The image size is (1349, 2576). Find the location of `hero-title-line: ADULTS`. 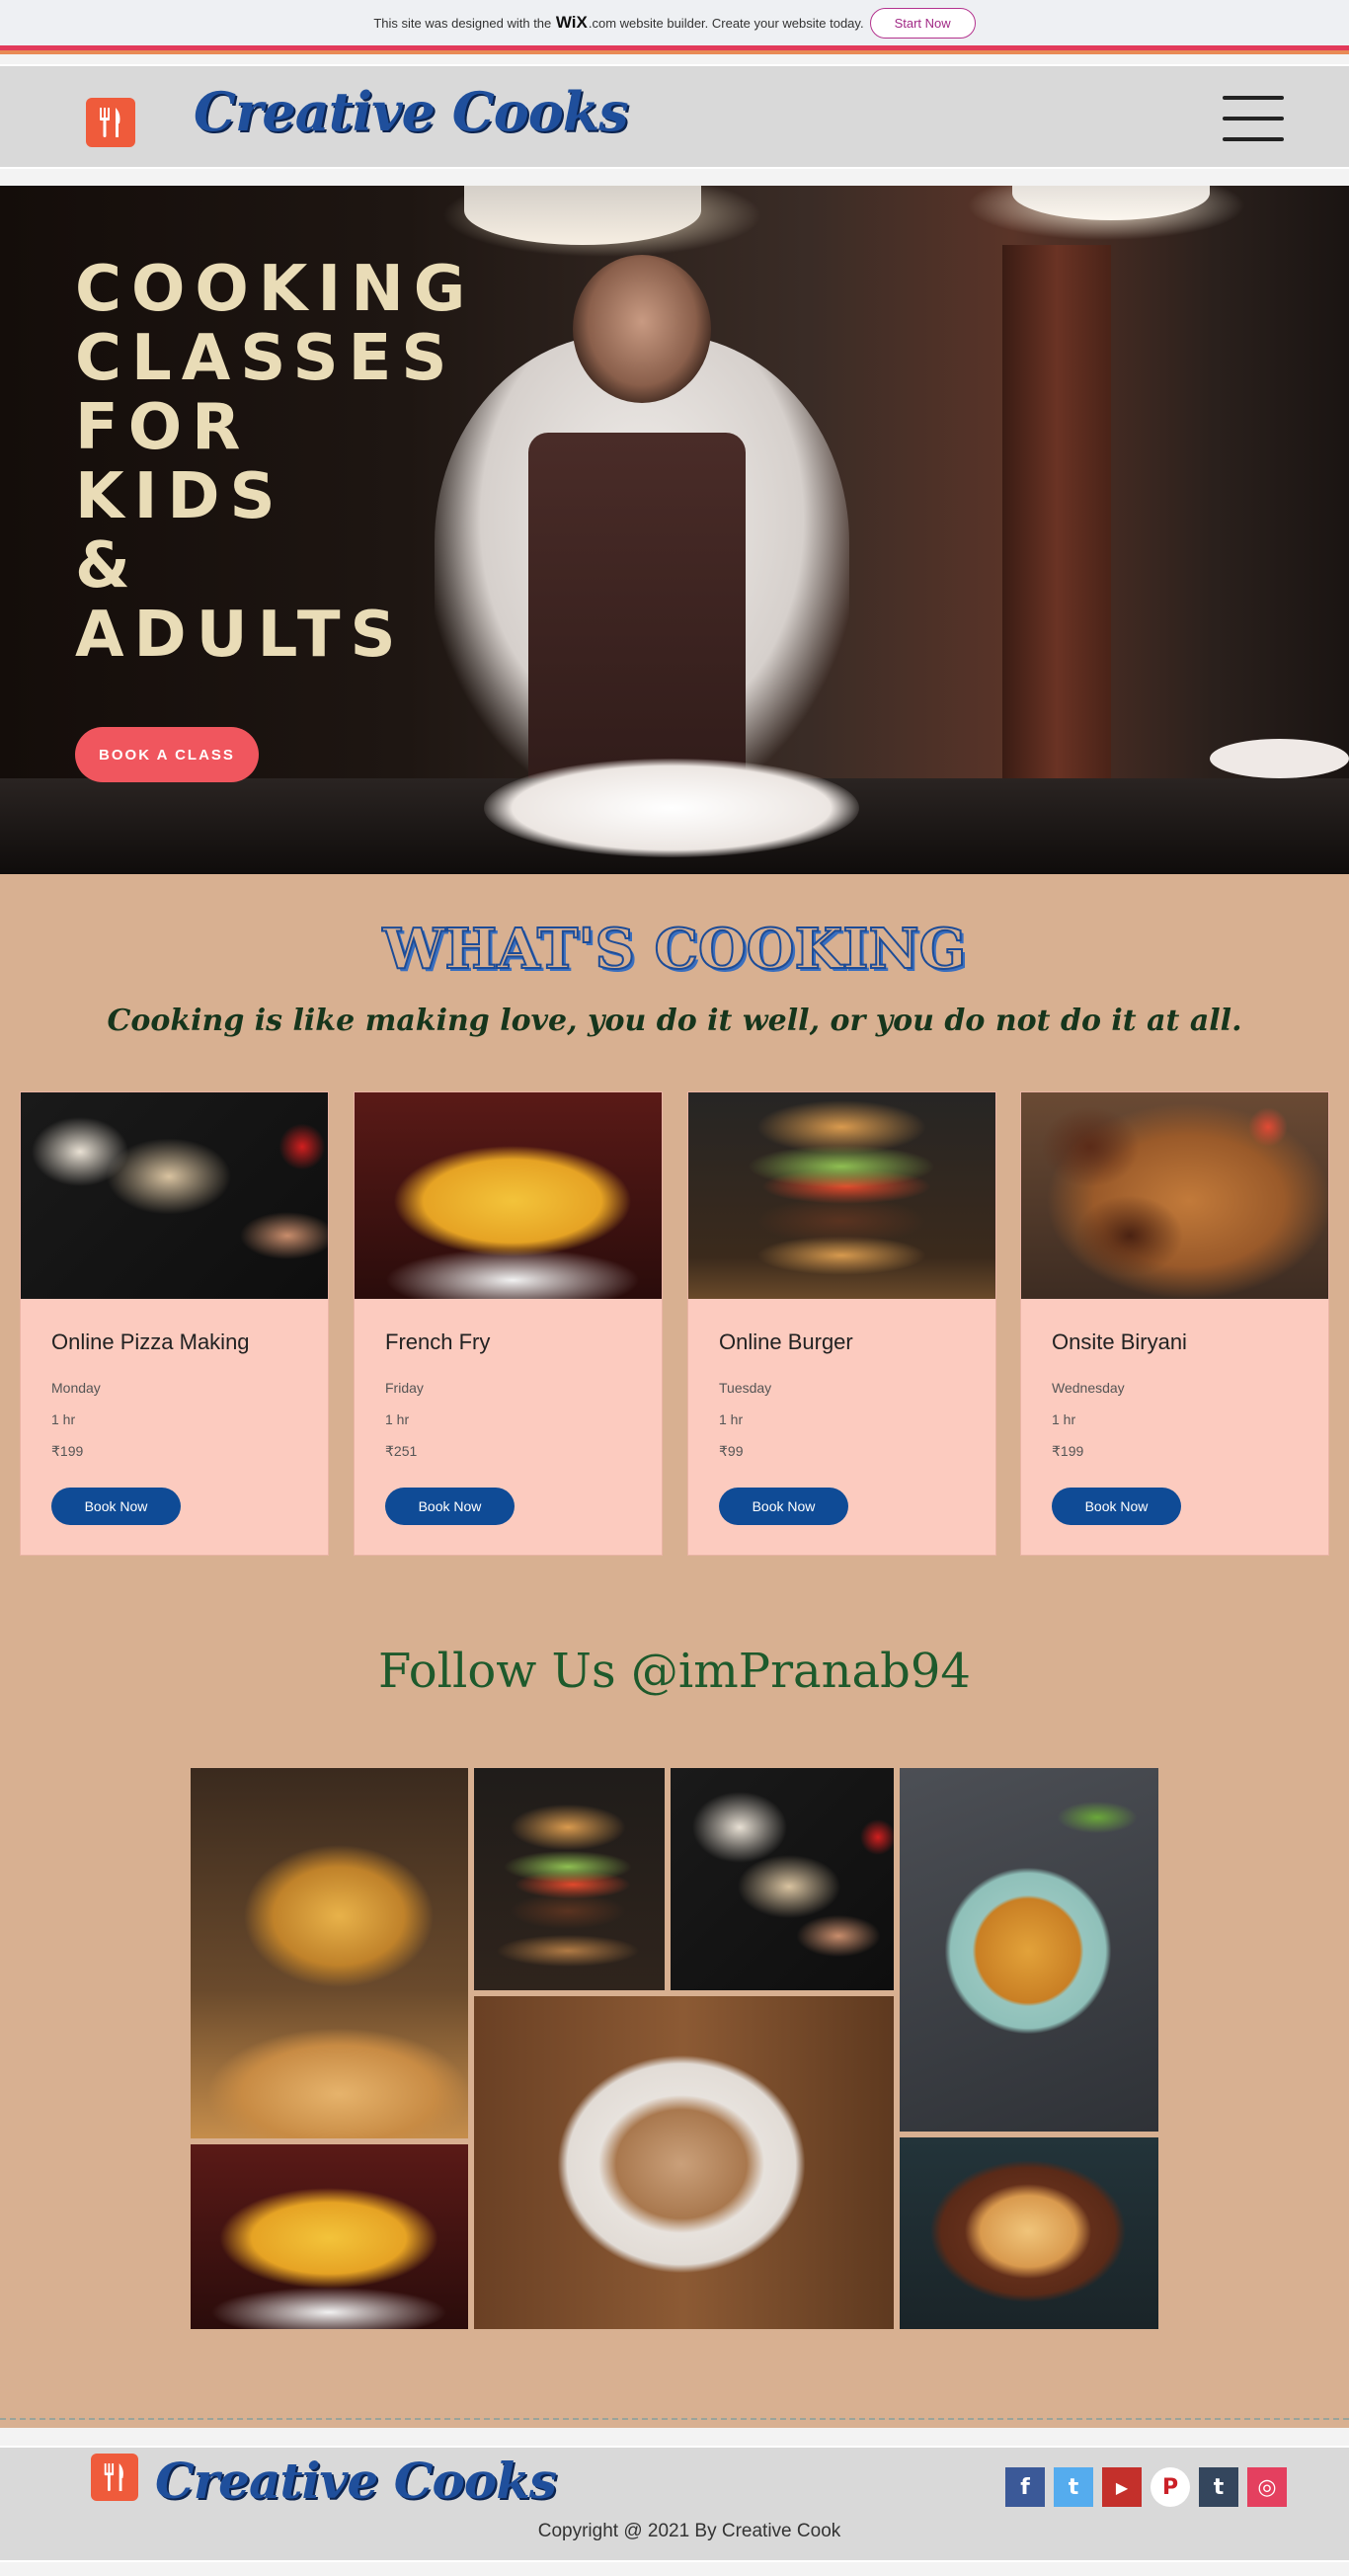

hero-title-line: ADULTS is located at coordinates (241, 635).